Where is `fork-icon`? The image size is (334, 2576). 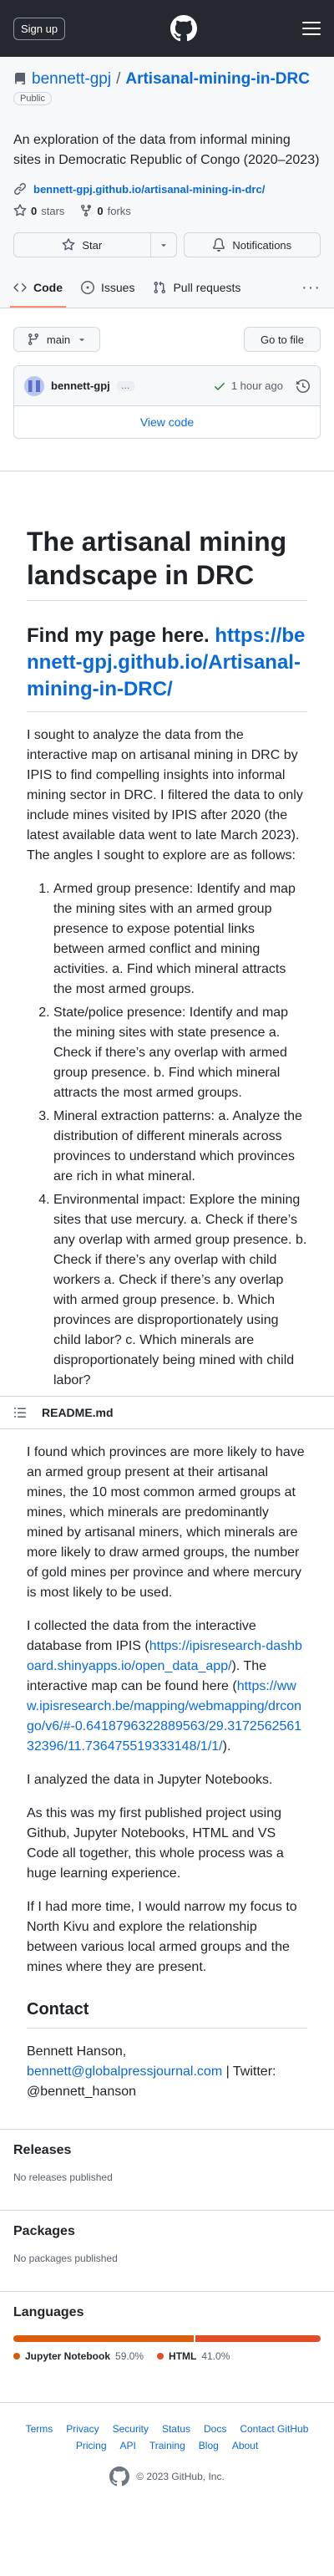 fork-icon is located at coordinates (86, 211).